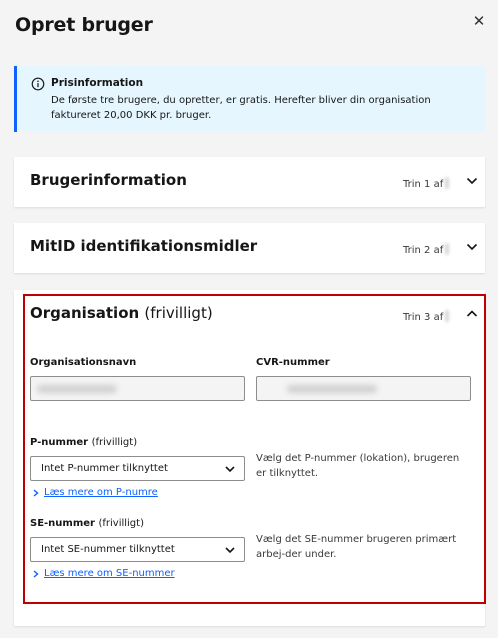  What do you see at coordinates (249, 28) in the screenshot?
I see `modal-header: Opret bruger ✕` at bounding box center [249, 28].